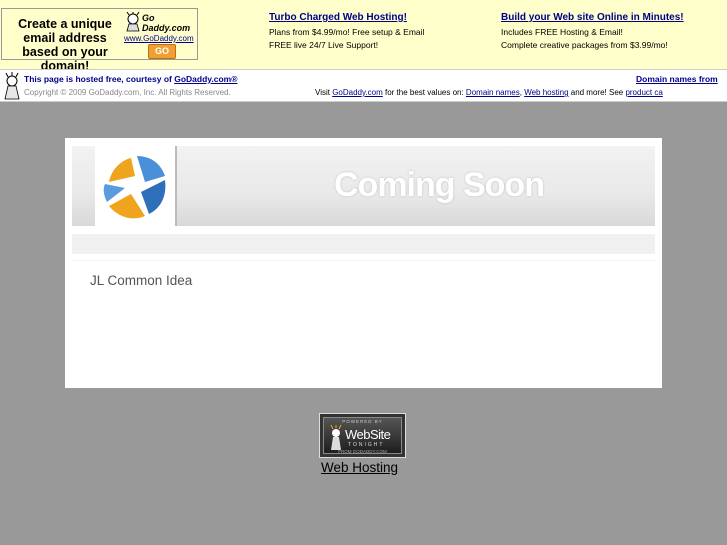 This screenshot has width=727, height=545. I want to click on web-hosting-link: Web Hosting, so click(359, 467).